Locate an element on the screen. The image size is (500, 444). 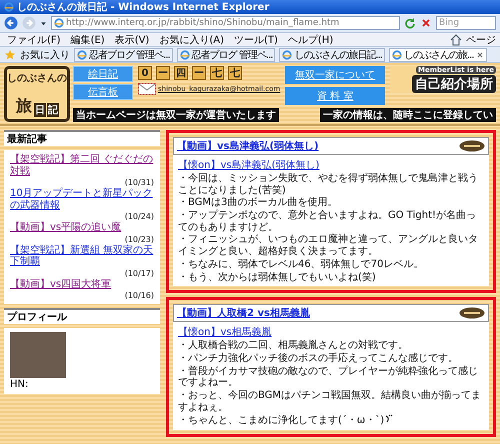
back-icon is located at coordinates (11, 23).